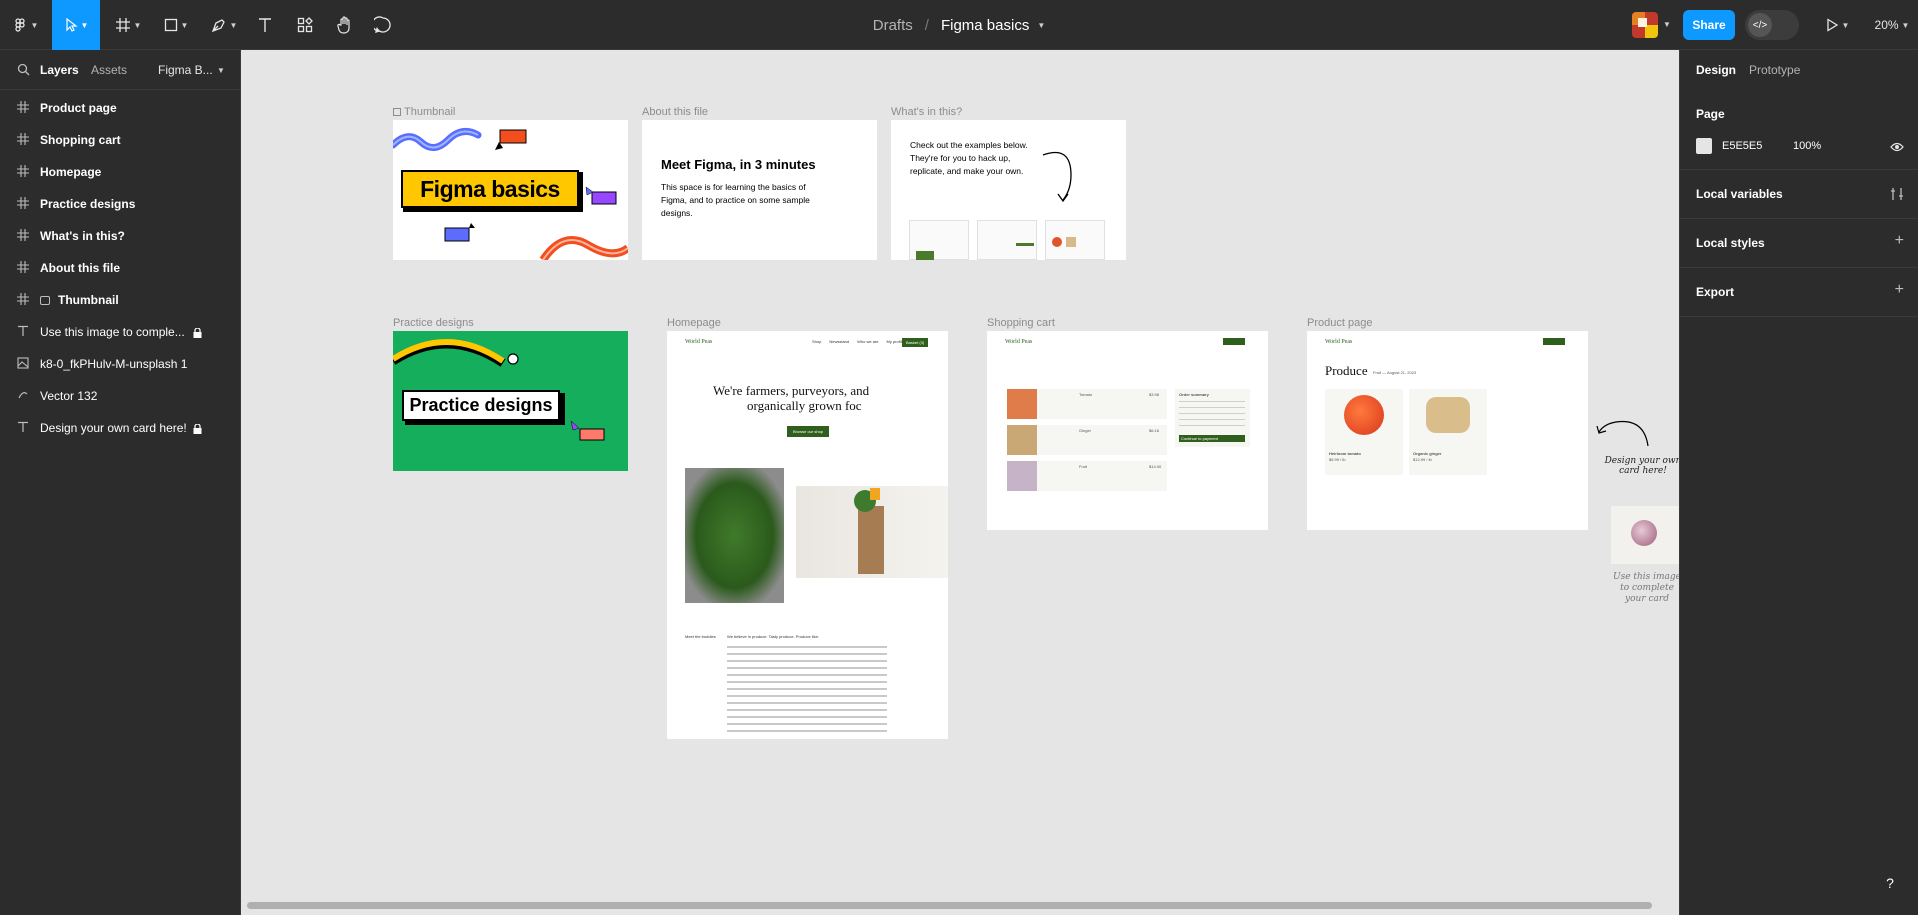  What do you see at coordinates (1622, 433) in the screenshot?
I see `vector-132-arrow` at bounding box center [1622, 433].